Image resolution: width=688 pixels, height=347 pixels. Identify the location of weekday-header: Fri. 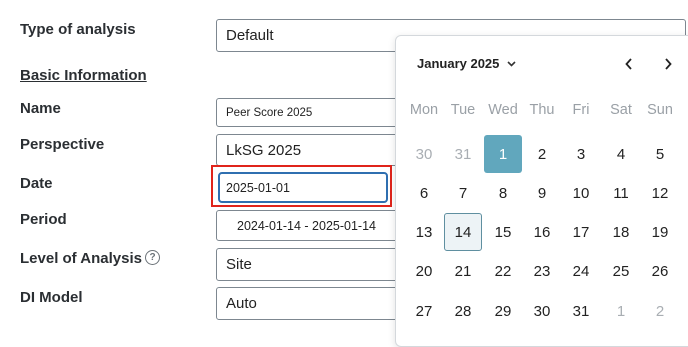
(581, 110).